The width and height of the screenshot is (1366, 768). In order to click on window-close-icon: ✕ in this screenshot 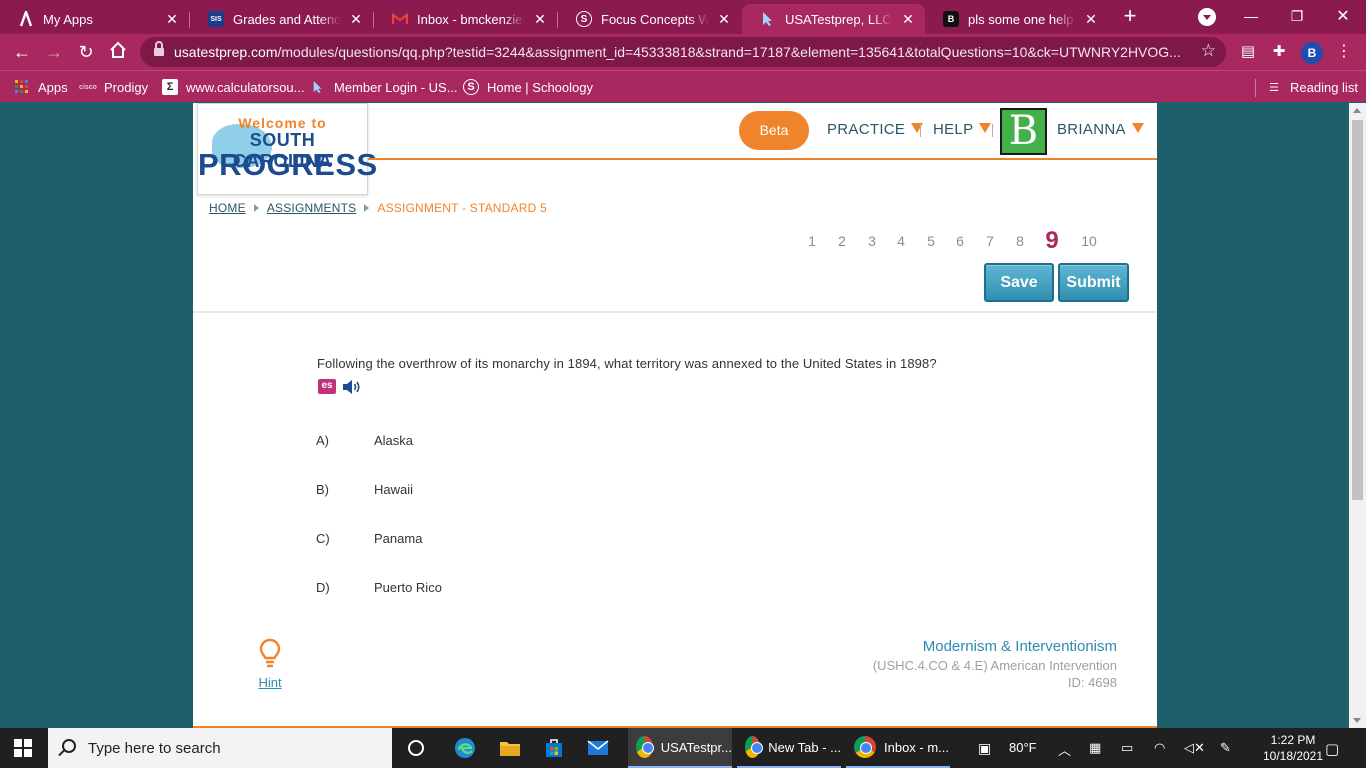, I will do `click(1343, 16)`.